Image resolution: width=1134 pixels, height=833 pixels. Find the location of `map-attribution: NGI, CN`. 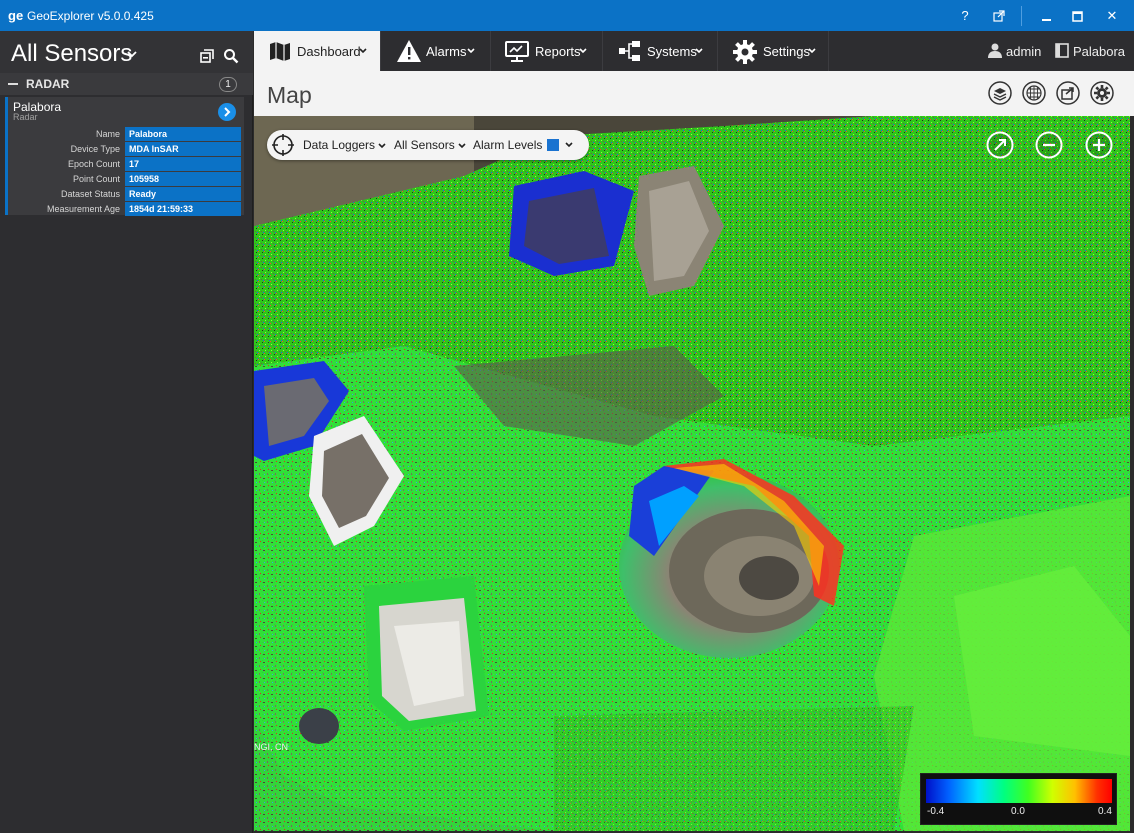

map-attribution: NGI, CN is located at coordinates (271, 747).